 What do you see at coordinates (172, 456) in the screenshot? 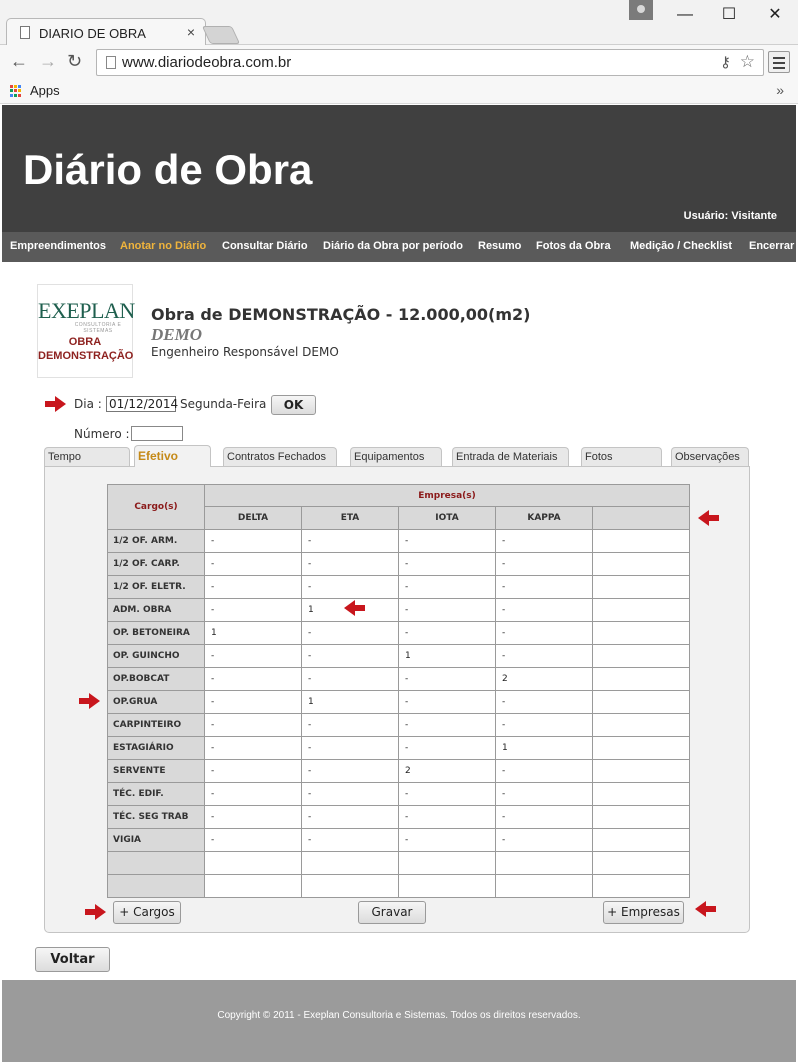
I see `tab-efetivo: Efetivo` at bounding box center [172, 456].